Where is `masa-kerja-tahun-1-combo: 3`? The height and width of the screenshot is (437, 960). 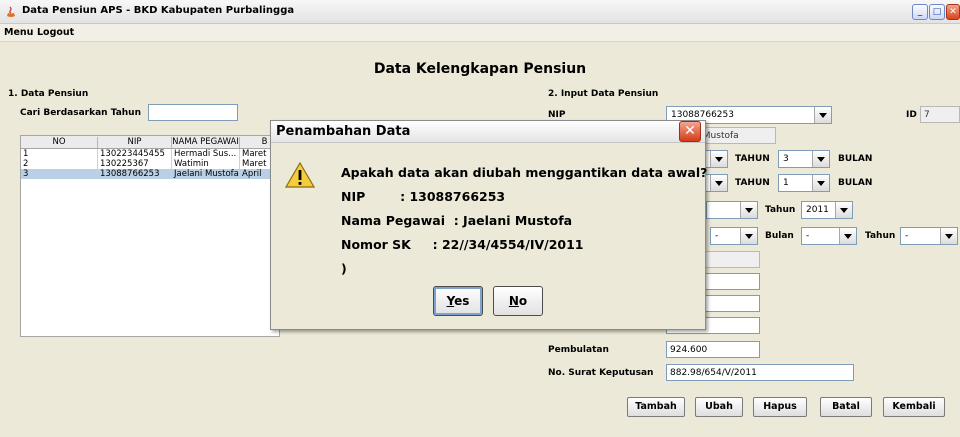 masa-kerja-tahun-1-combo: 3 is located at coordinates (804, 159).